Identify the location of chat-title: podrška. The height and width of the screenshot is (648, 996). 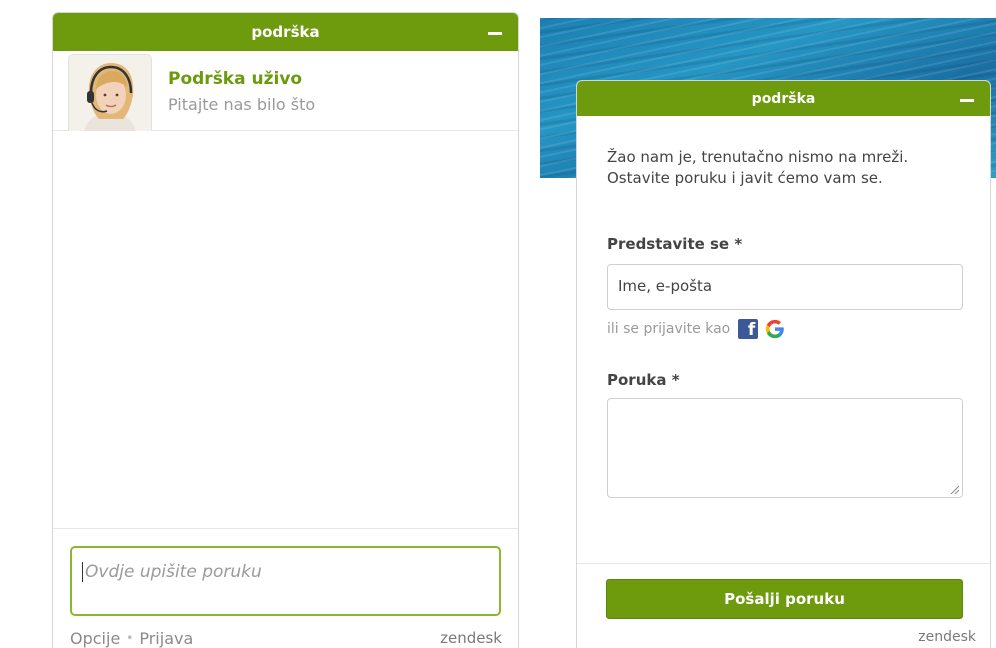
(285, 32).